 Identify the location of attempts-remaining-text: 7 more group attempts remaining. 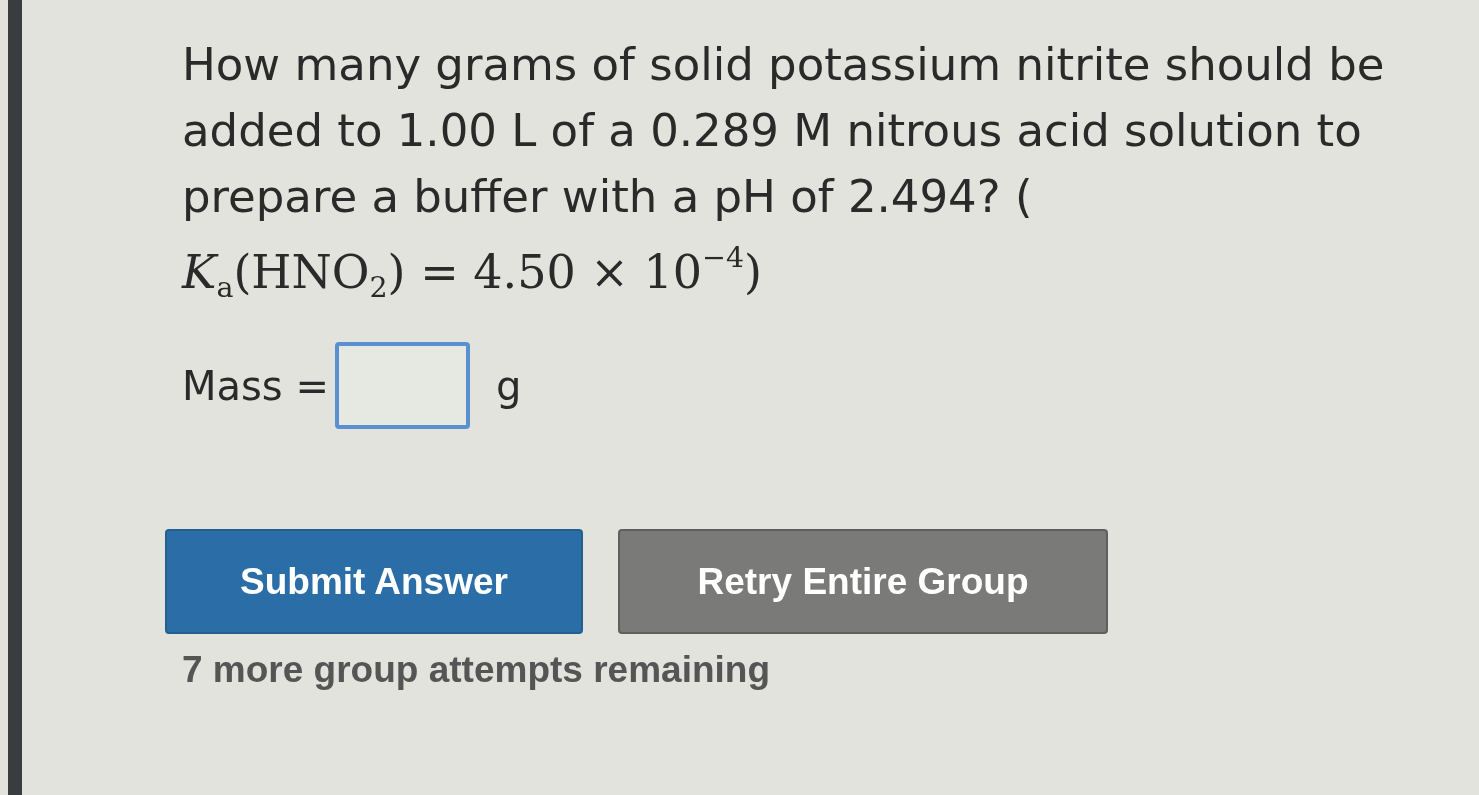
(476, 670).